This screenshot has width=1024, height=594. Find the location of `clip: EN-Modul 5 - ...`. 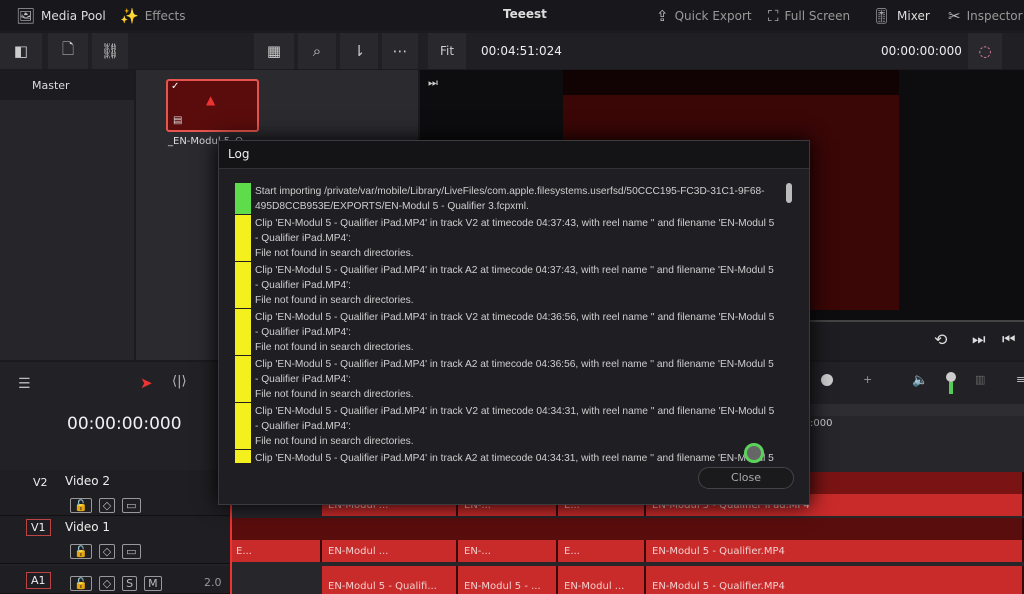

clip: EN-Modul 5 - ... is located at coordinates (508, 580).